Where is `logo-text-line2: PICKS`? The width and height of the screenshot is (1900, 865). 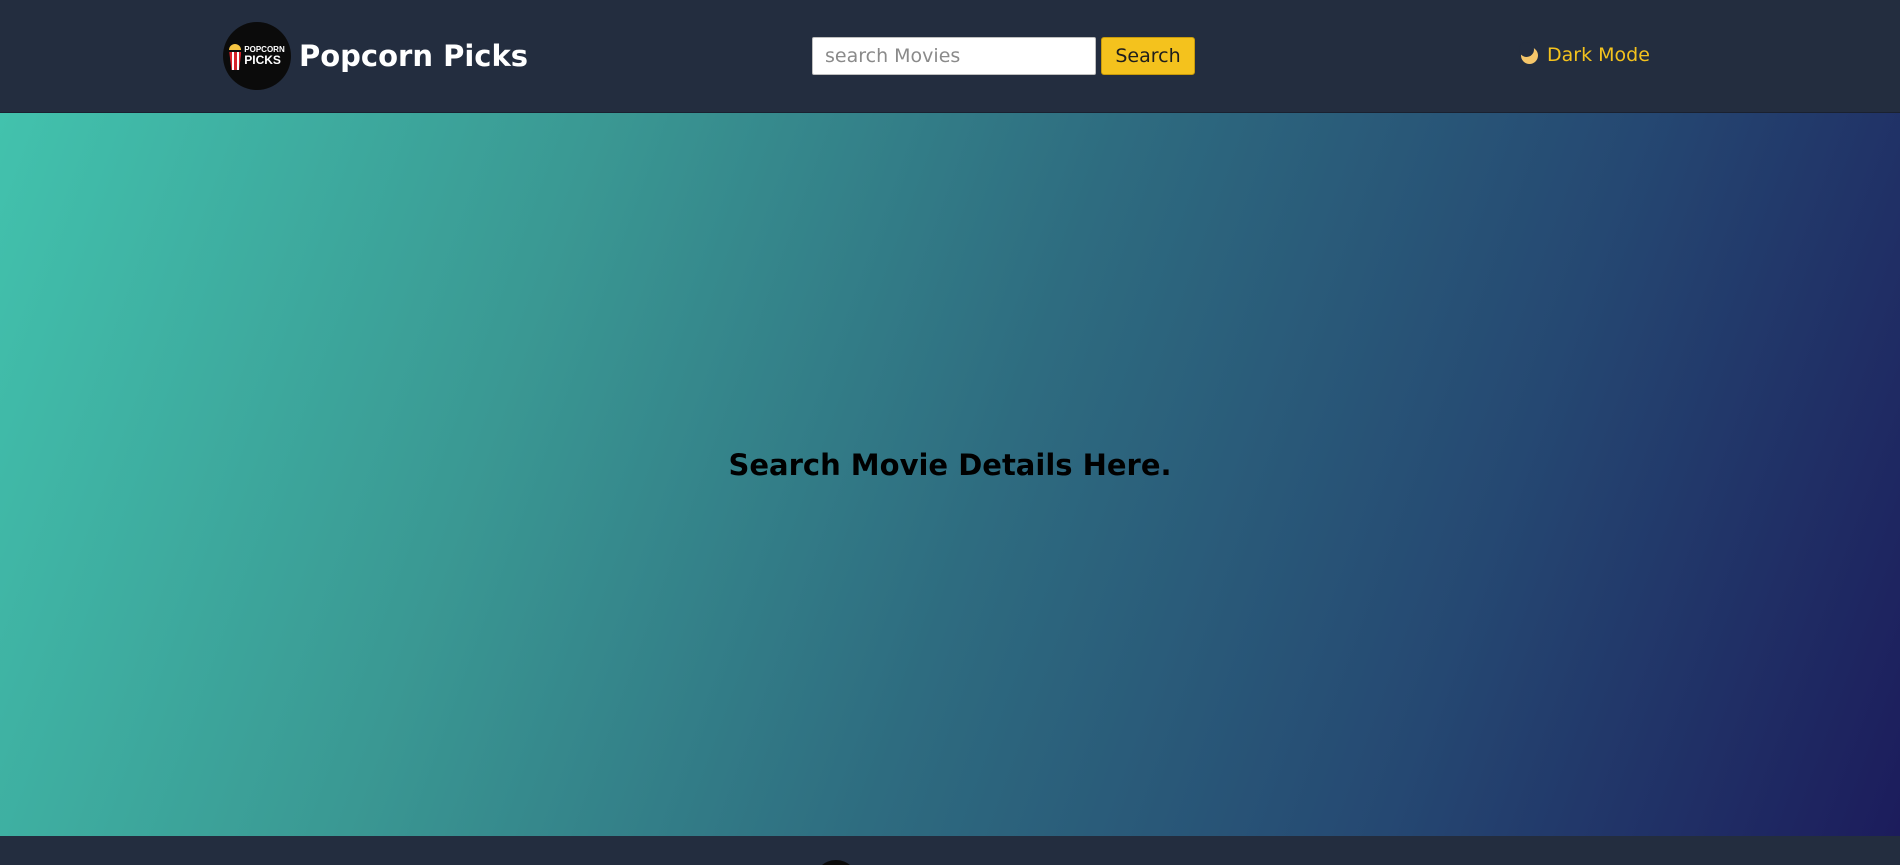
logo-text-line2: PICKS is located at coordinates (262, 60).